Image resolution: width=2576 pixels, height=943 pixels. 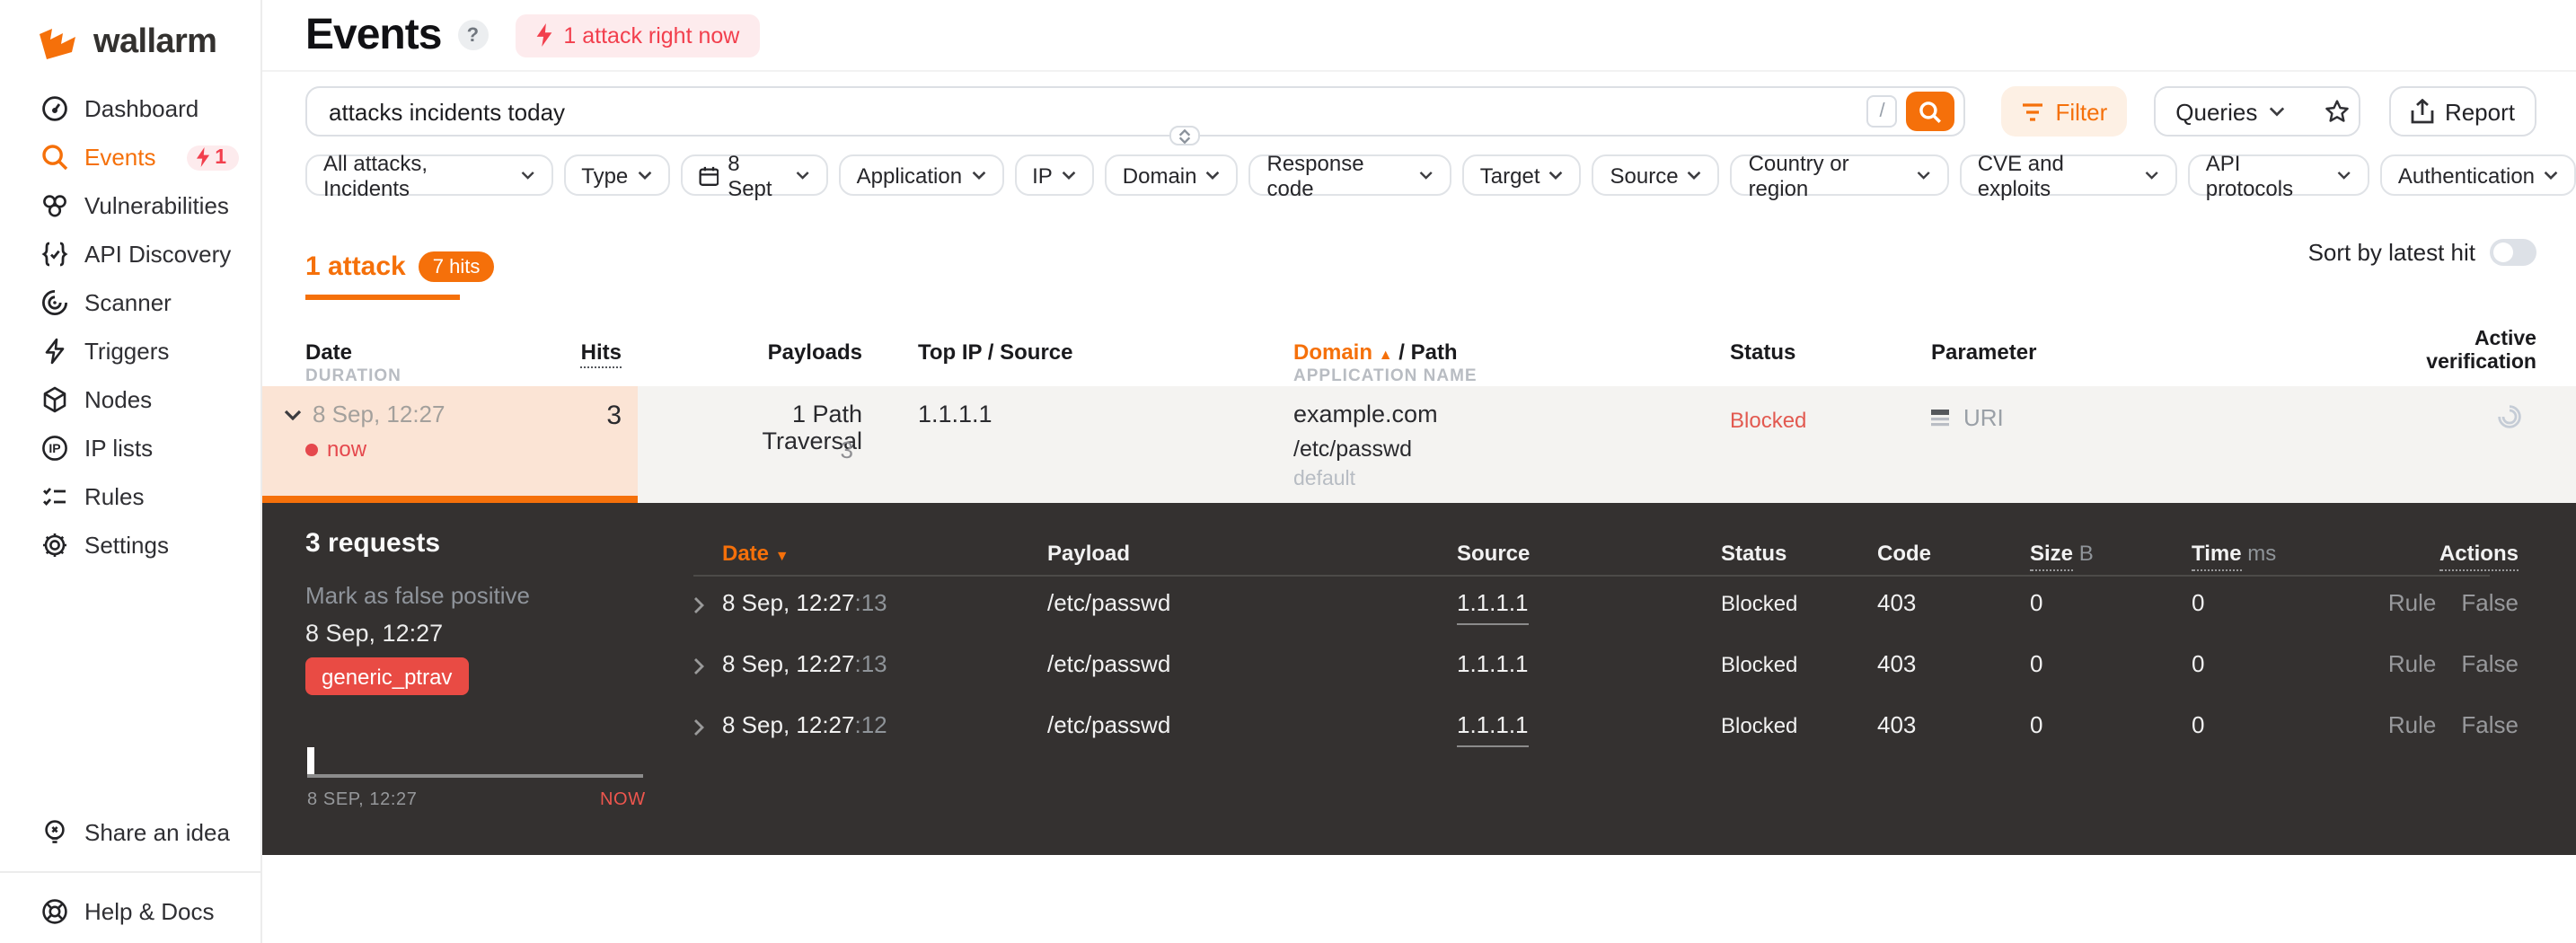 What do you see at coordinates (2068, 175) in the screenshot?
I see `chip-cve: CVE and exploits` at bounding box center [2068, 175].